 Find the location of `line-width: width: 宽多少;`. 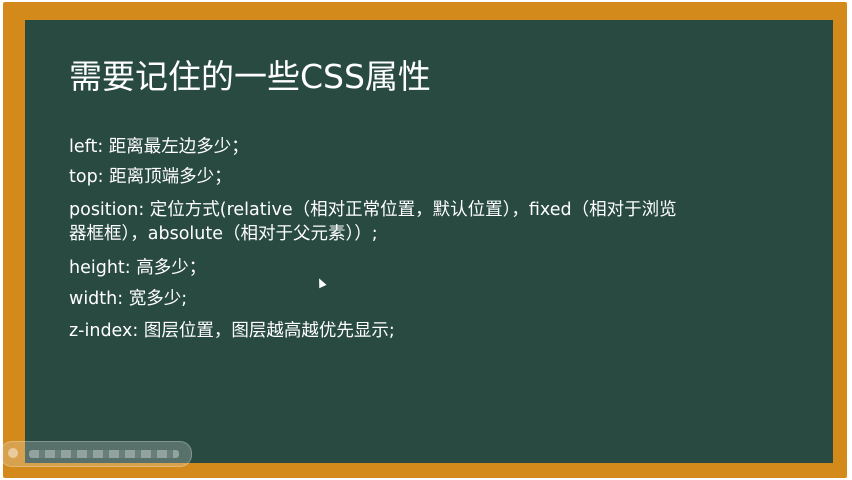

line-width: width: 宽多少; is located at coordinates (128, 299).